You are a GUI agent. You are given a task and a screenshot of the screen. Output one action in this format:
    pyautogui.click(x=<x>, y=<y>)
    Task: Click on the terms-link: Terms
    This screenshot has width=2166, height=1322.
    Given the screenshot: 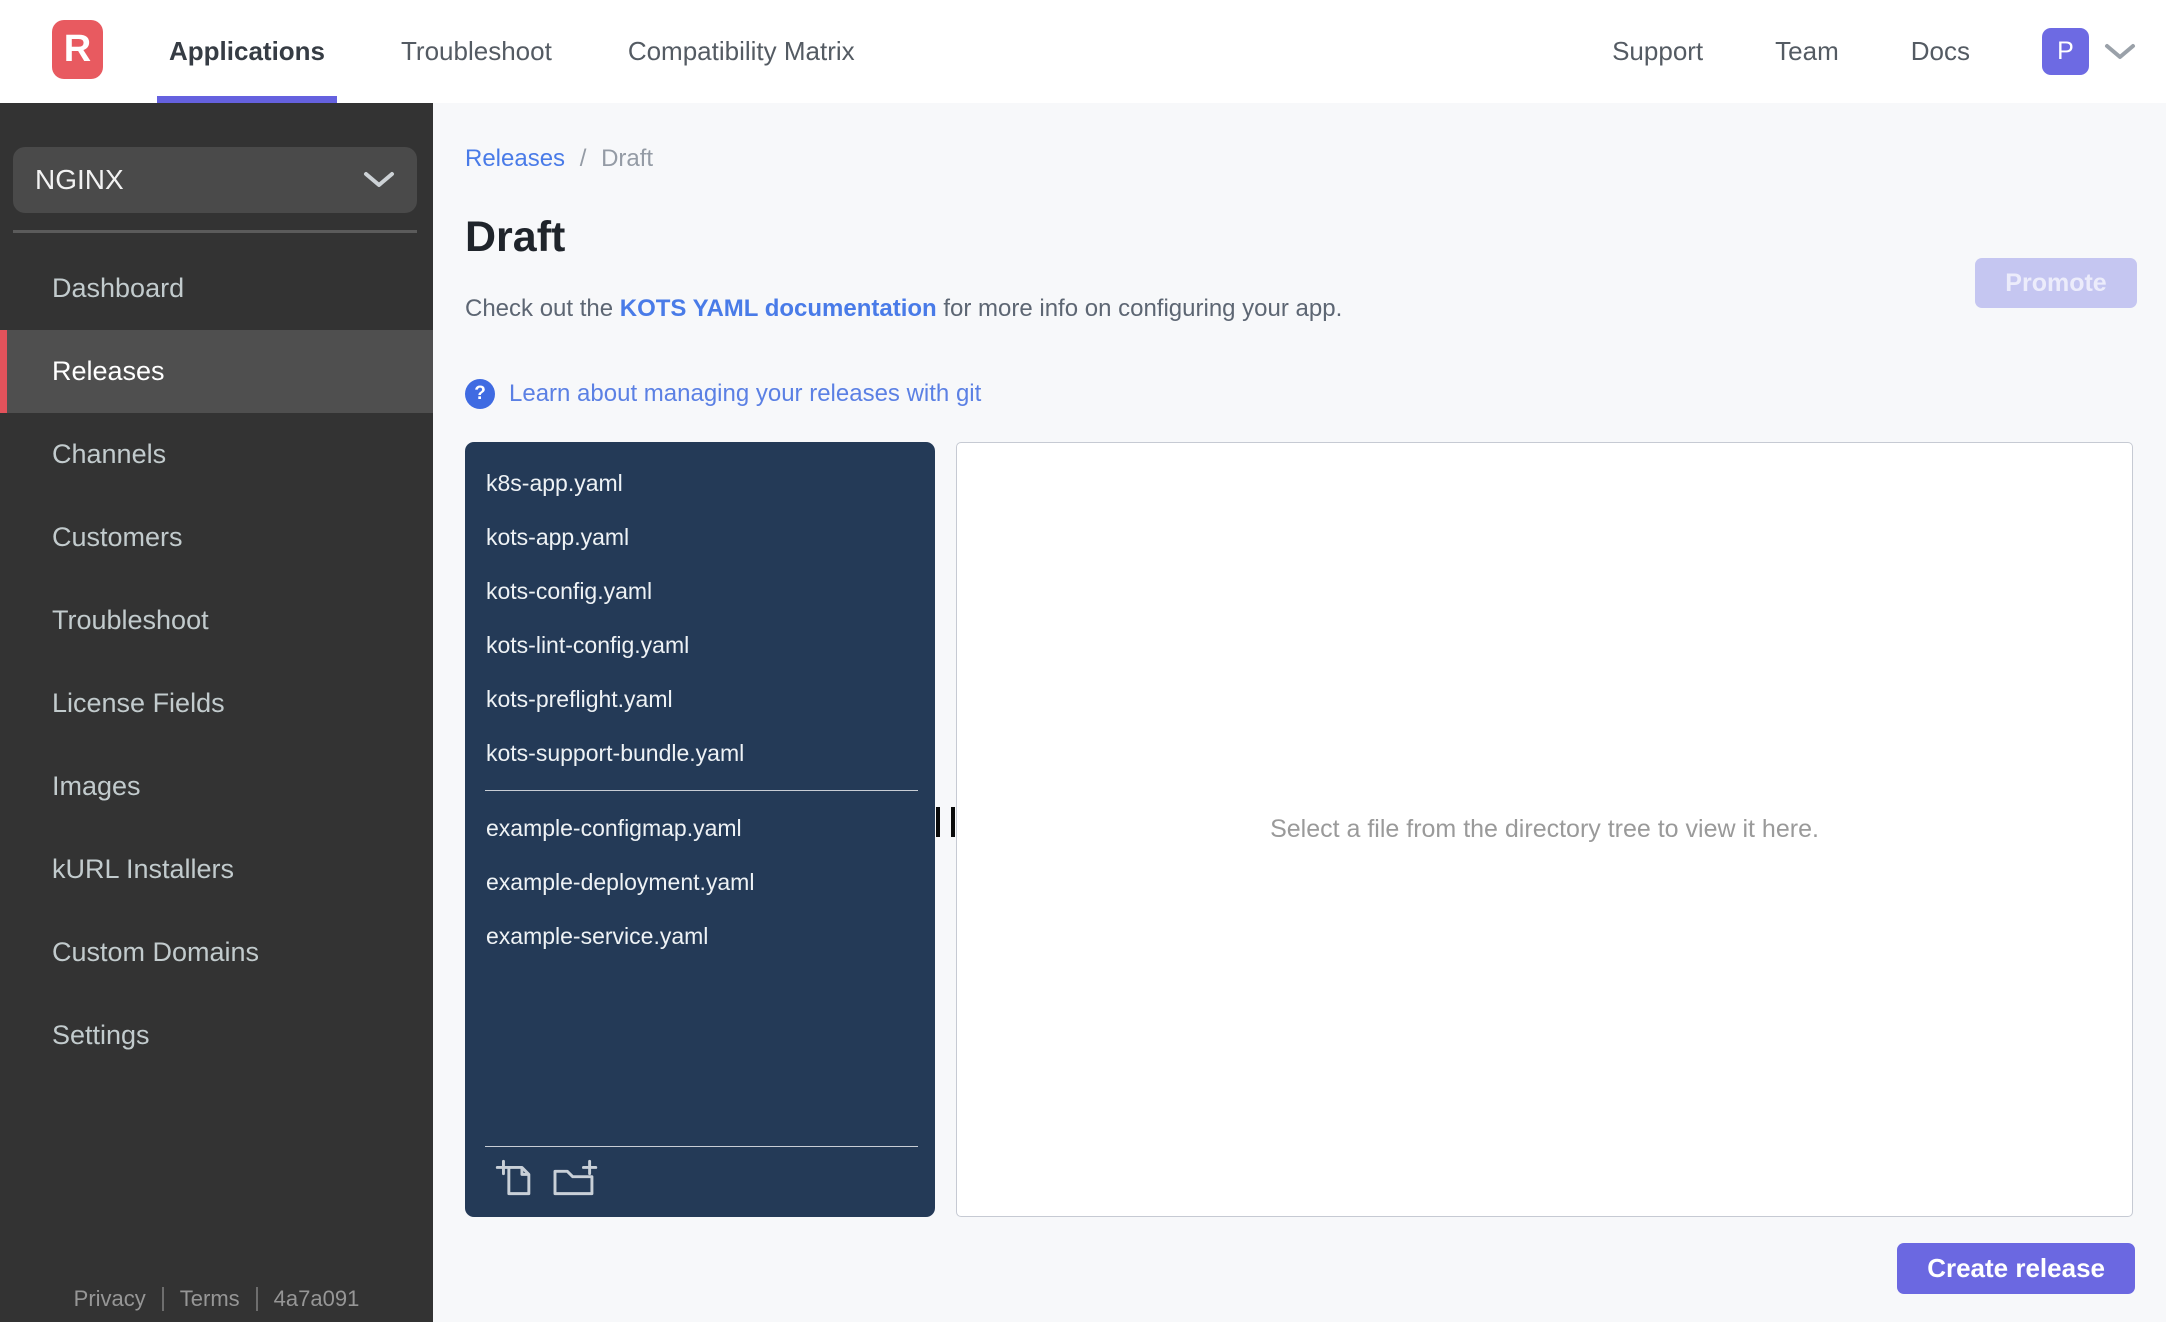 What is the action you would take?
    pyautogui.click(x=210, y=1299)
    